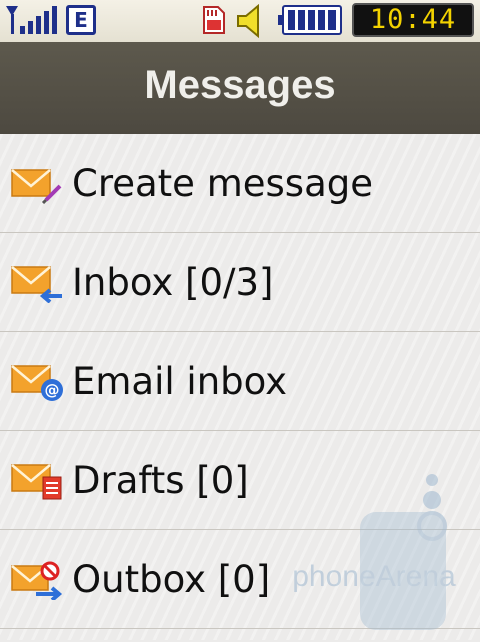  I want to click on envelope-inbox-icon, so click(36, 284).